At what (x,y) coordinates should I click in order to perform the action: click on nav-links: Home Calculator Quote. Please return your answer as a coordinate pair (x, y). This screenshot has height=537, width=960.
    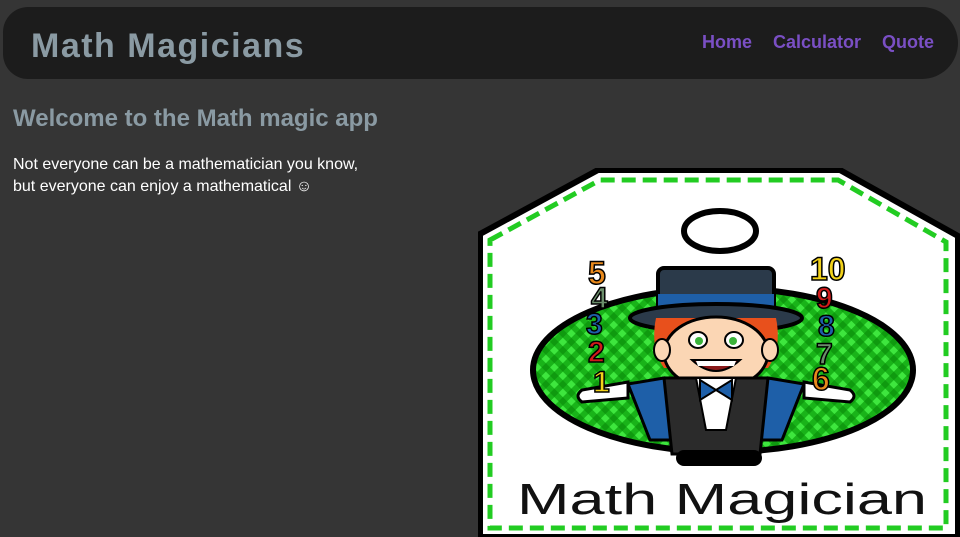
    Looking at the image, I should click on (818, 42).